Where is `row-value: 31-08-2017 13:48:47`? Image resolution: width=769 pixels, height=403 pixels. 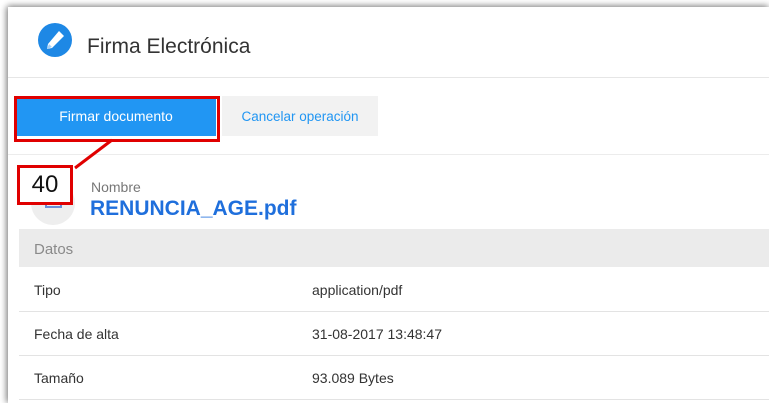
row-value: 31-08-2017 13:48:47 is located at coordinates (377, 334).